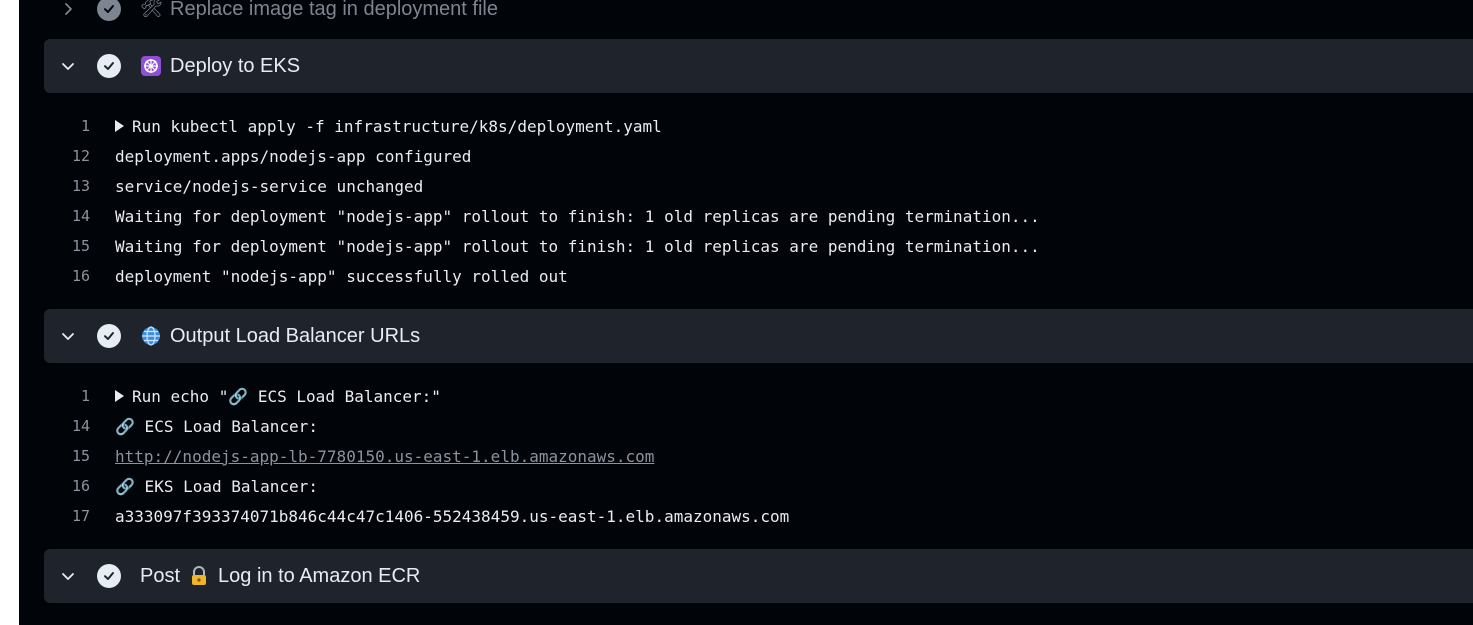  Describe the element at coordinates (216, 426) in the screenshot. I see `log-text: 🔗 ECS Load Balancer:` at that location.